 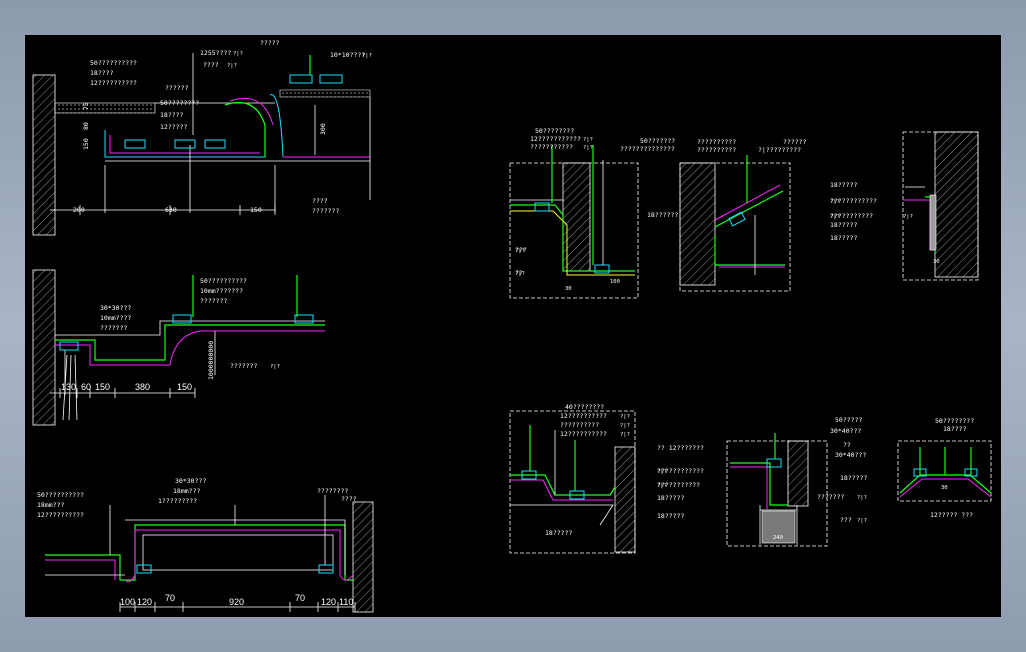 I want to click on label: 10*10????, so click(x=347, y=55).